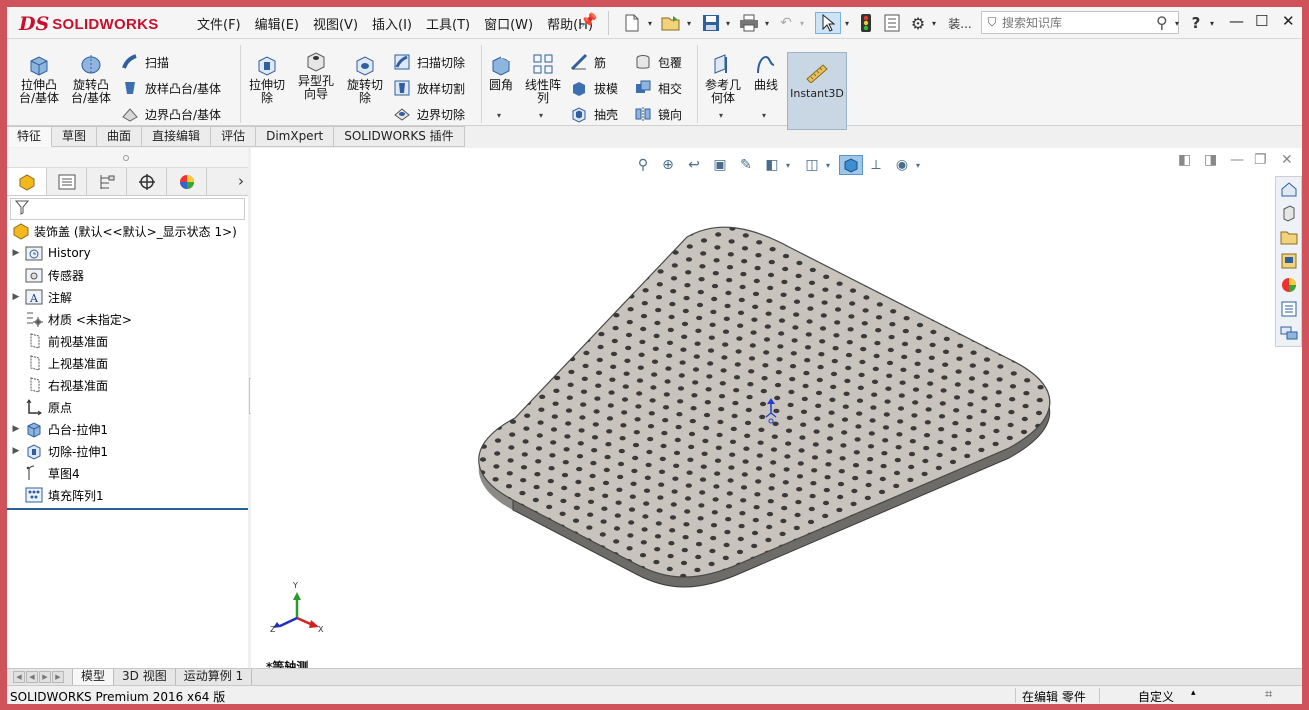 The image size is (1309, 710). I want to click on sweep-button: 扫描, so click(145, 62).